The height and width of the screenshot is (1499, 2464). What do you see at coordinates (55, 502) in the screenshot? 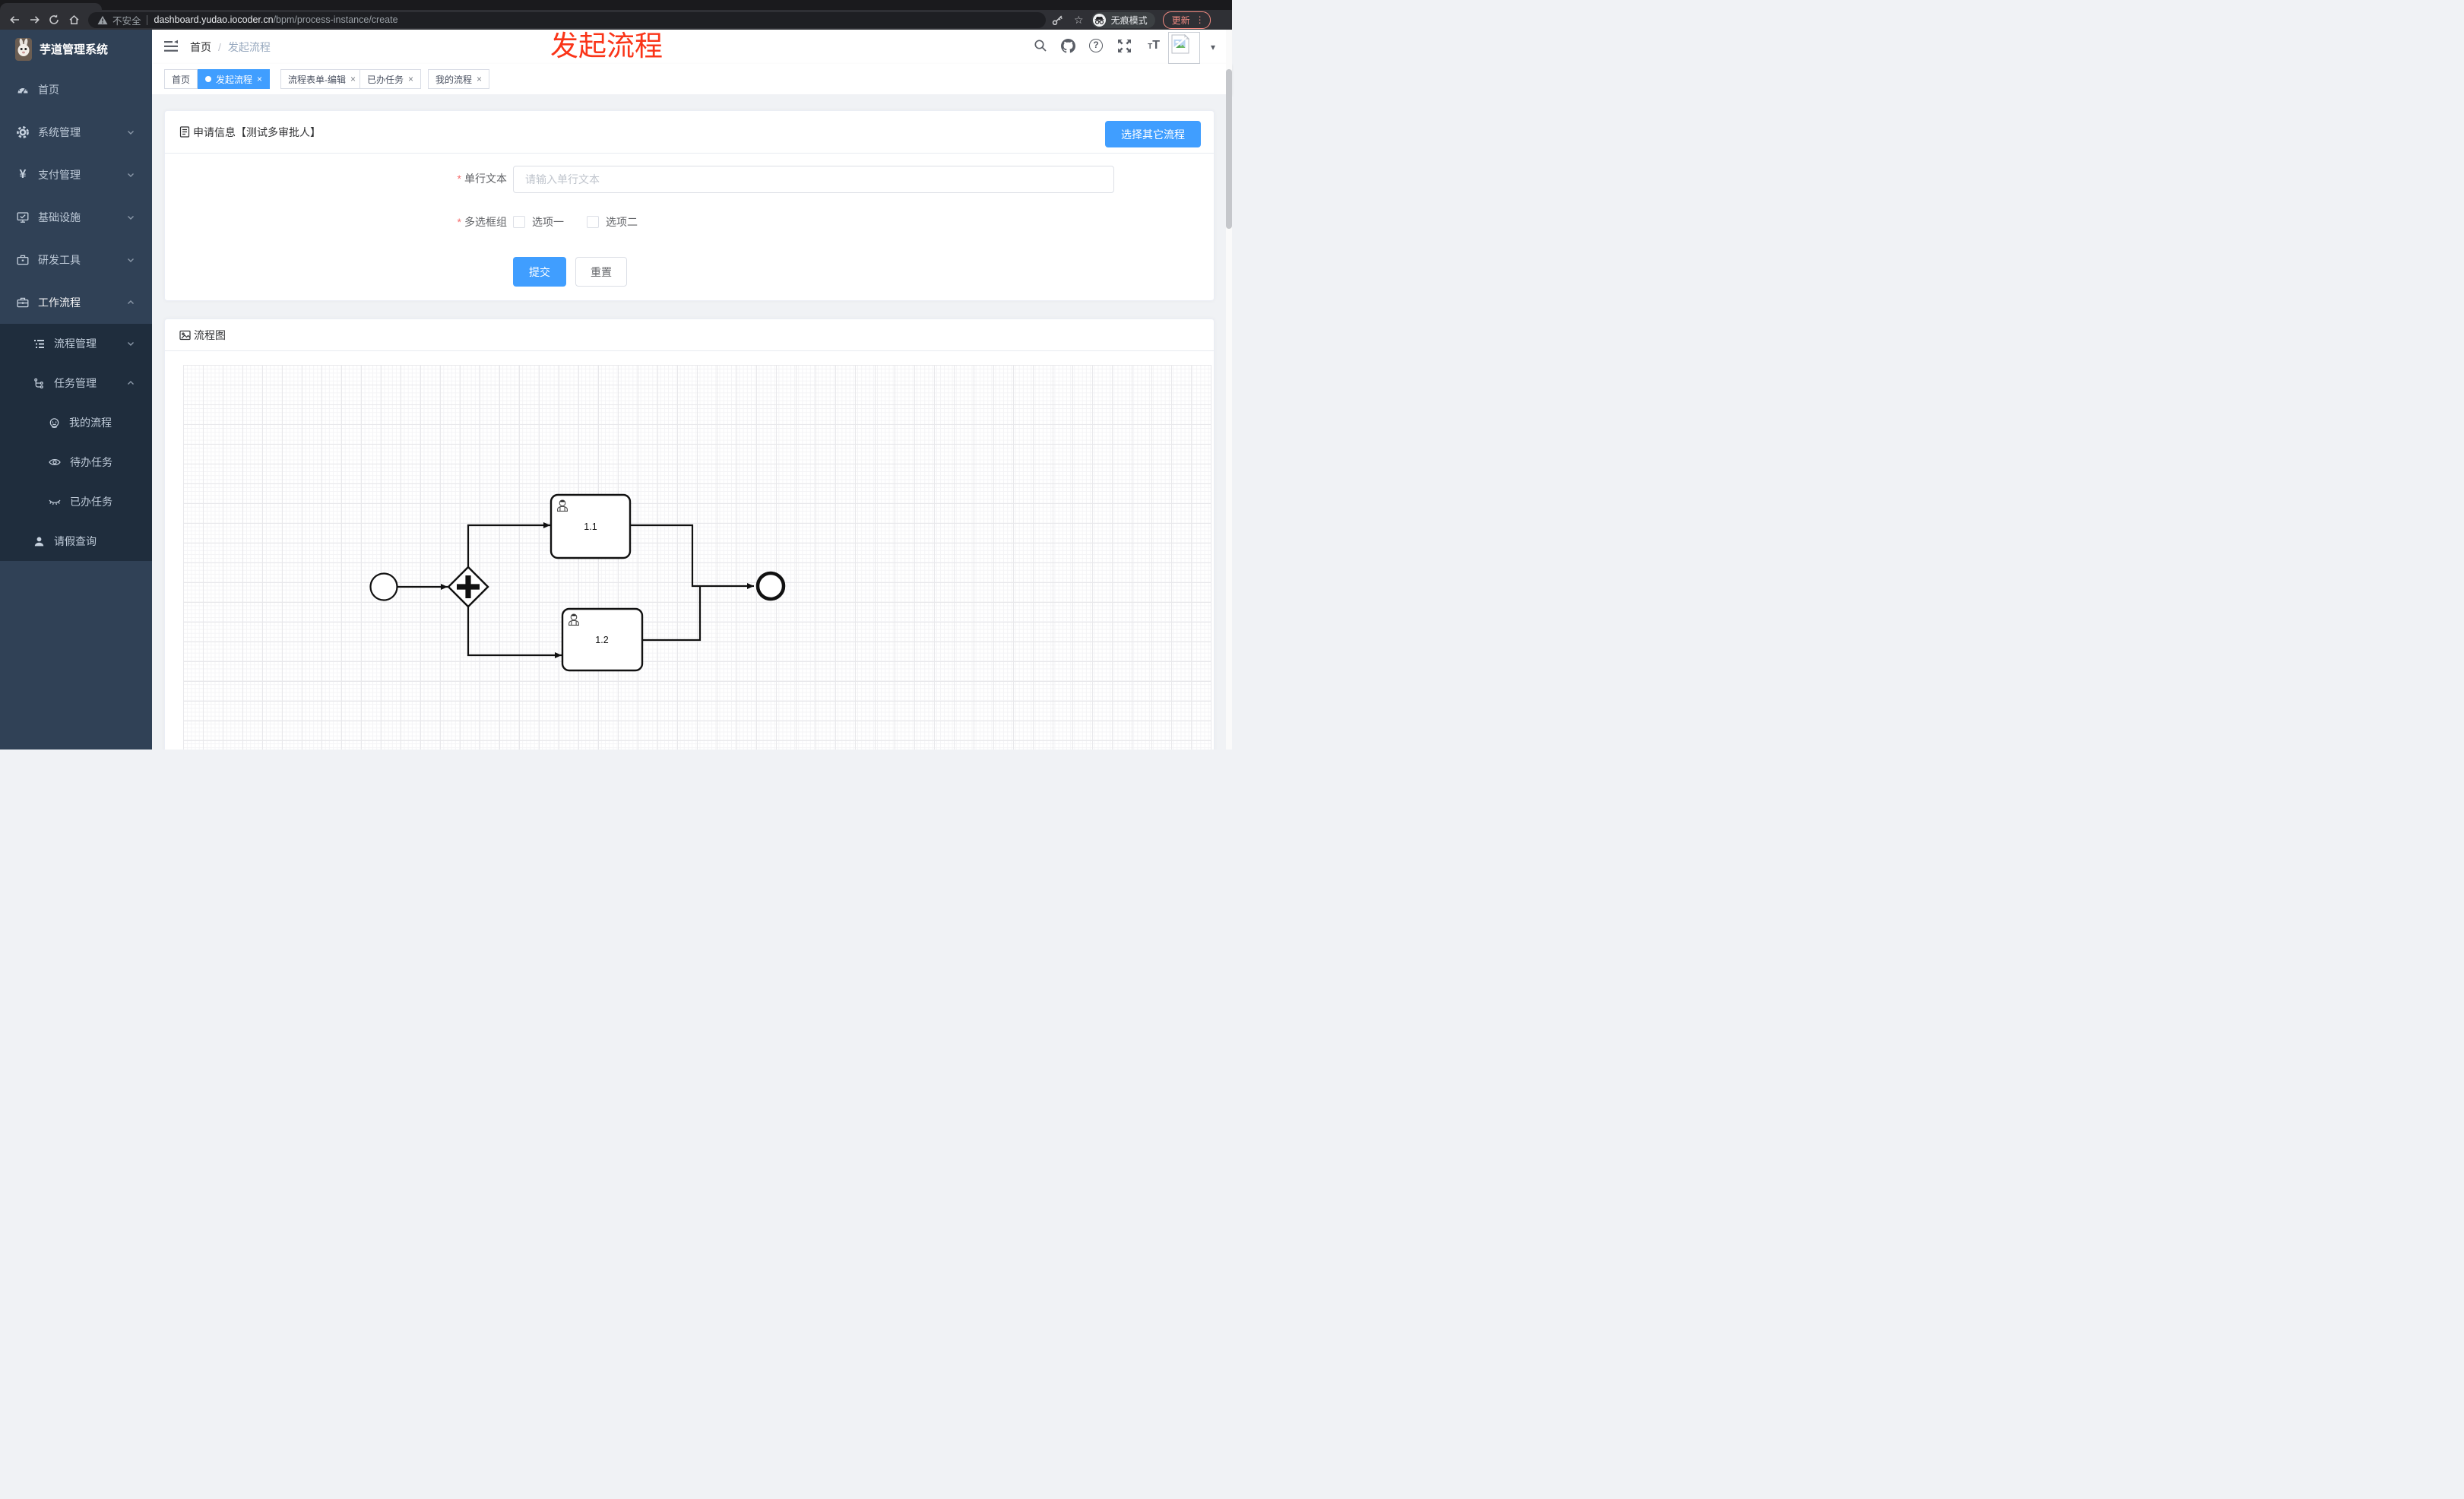
I see `eye-closed-icon` at bounding box center [55, 502].